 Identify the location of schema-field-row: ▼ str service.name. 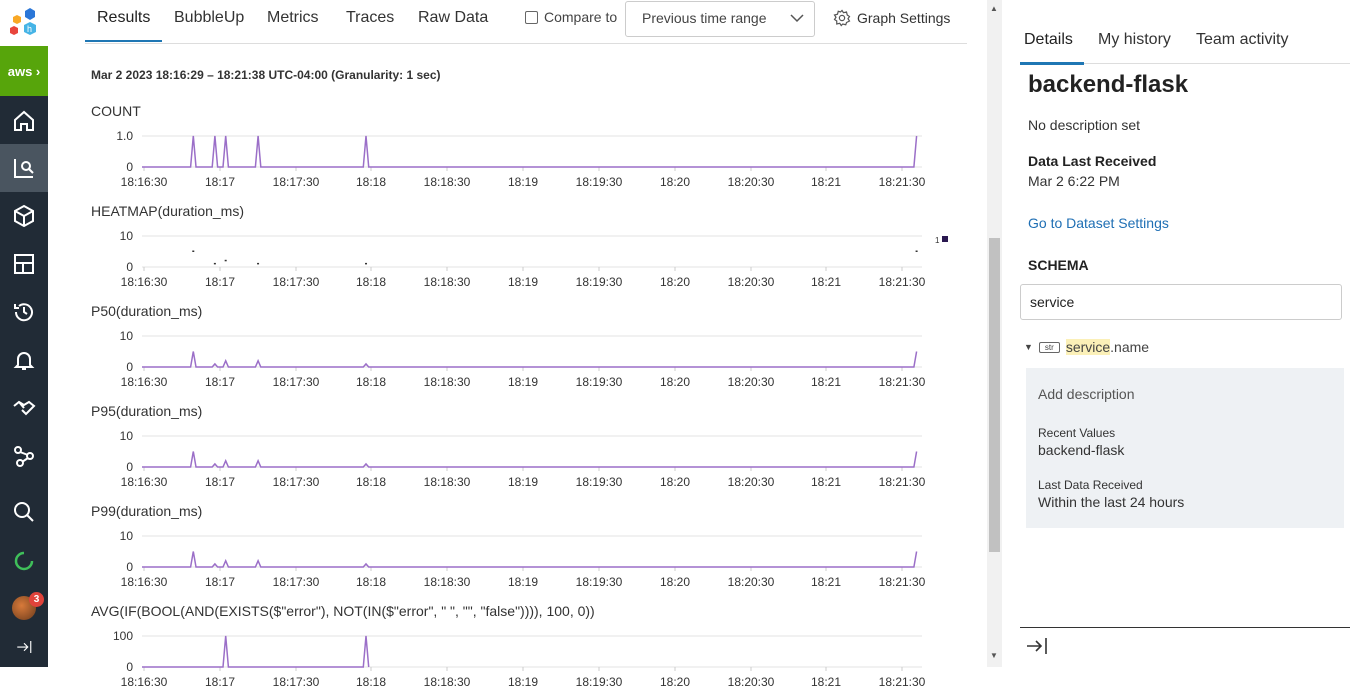
(1086, 347).